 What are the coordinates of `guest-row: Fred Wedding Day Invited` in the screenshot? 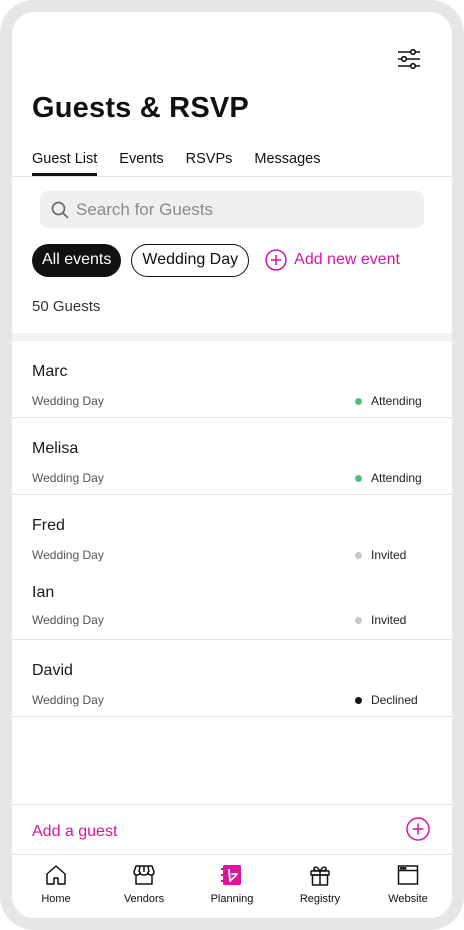 It's located at (232, 528).